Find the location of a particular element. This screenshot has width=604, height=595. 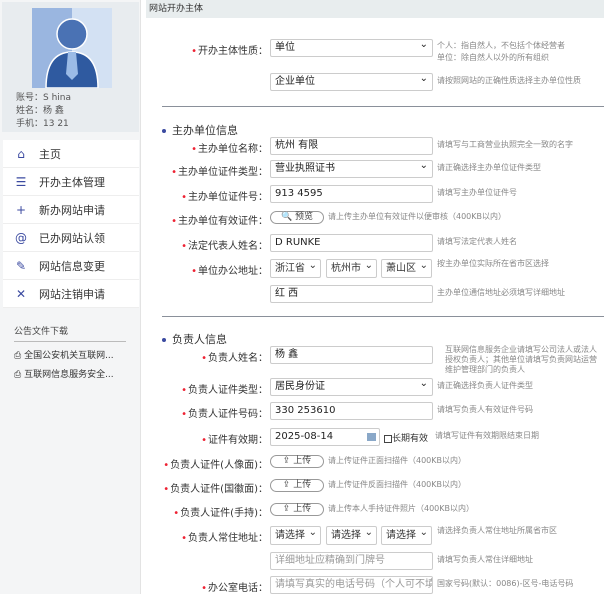

field-label: •负责人证件号码： is located at coordinates (224, 414).